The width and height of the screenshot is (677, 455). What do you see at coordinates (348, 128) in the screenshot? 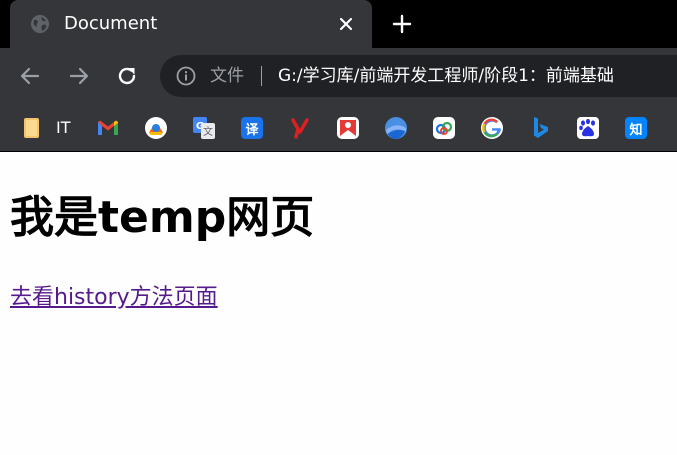
I see `bookmark-6-icon` at bounding box center [348, 128].